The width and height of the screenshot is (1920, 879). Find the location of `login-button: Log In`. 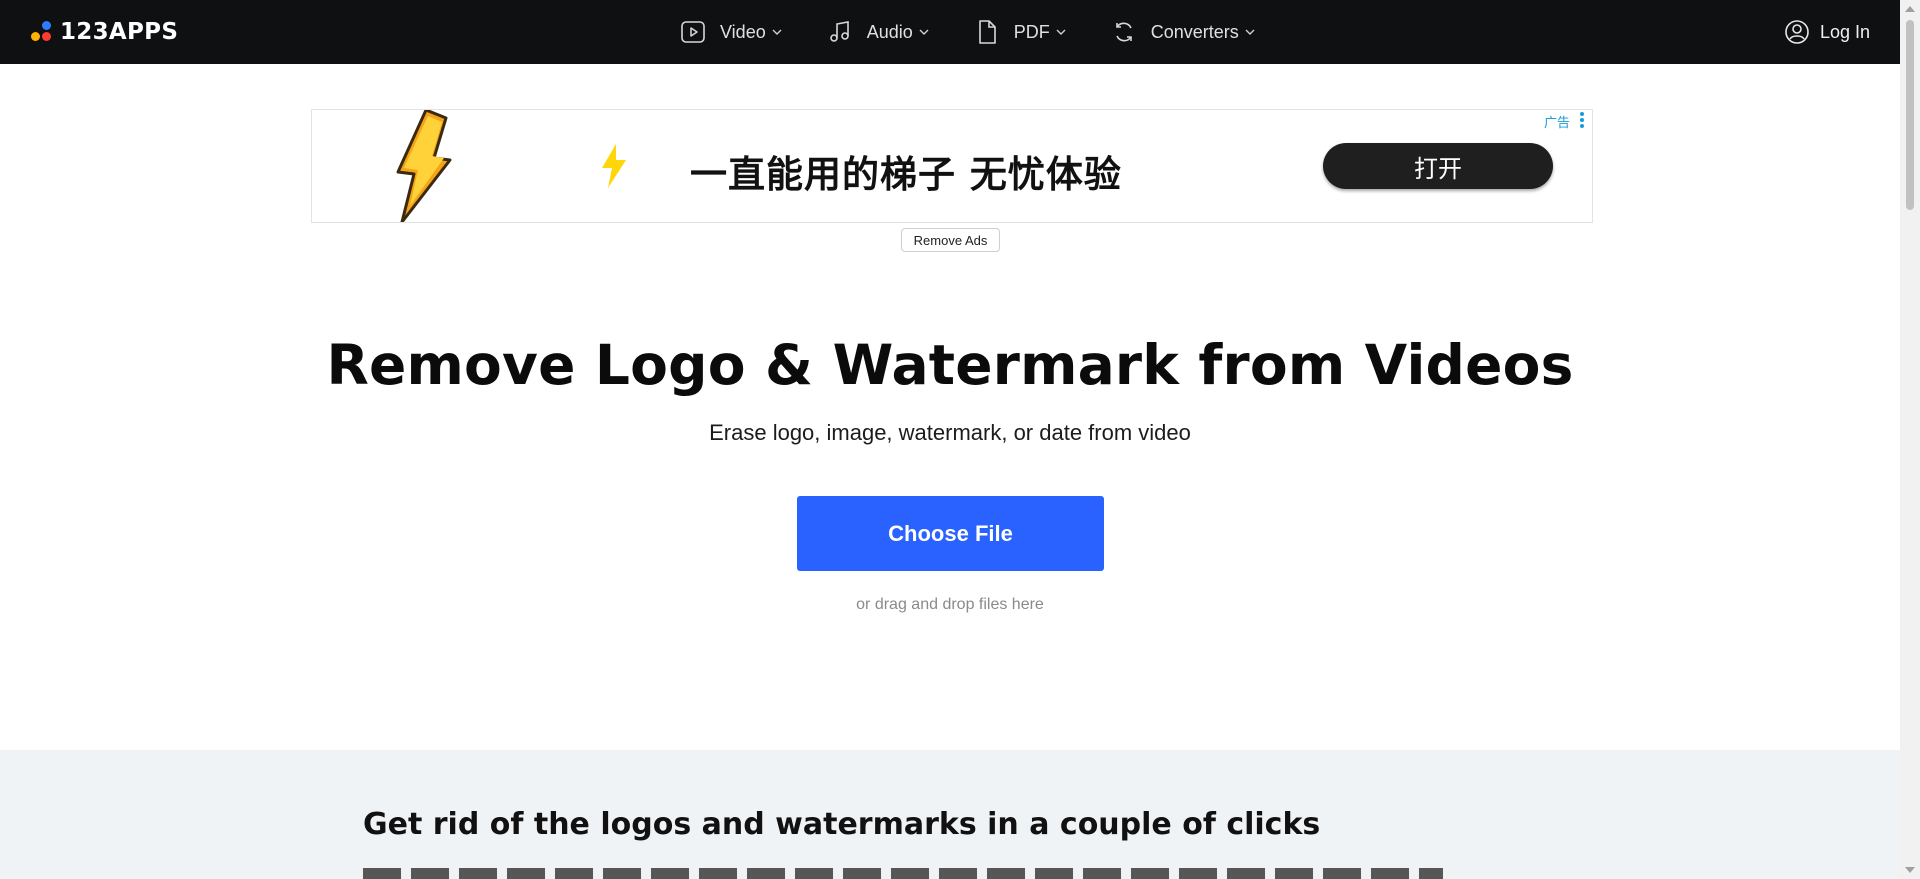

login-button: Log In is located at coordinates (1827, 32).